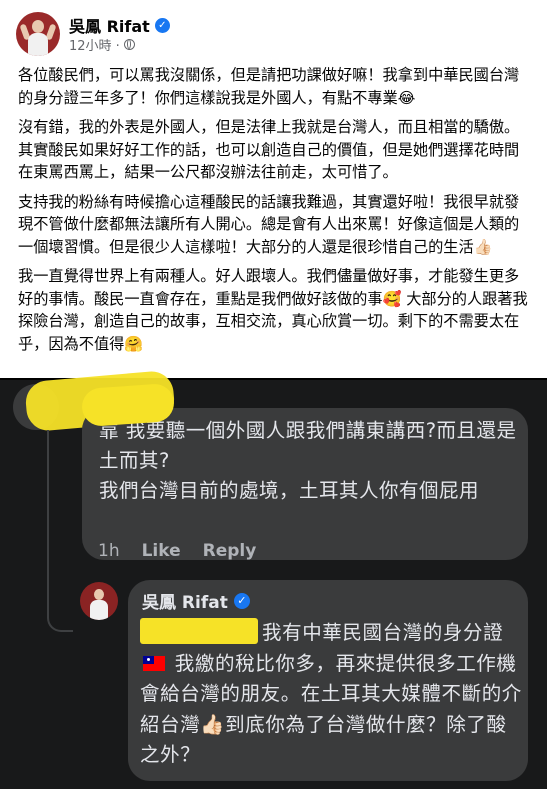 The height and width of the screenshot is (789, 547). I want to click on globe-icon, so click(129, 44).